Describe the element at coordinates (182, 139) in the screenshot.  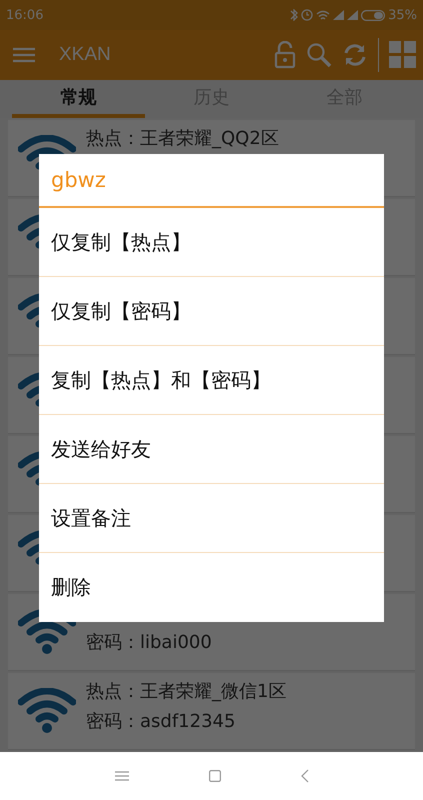
I see `hotspot-name: 热点：王者荣耀_QQ2区` at that location.